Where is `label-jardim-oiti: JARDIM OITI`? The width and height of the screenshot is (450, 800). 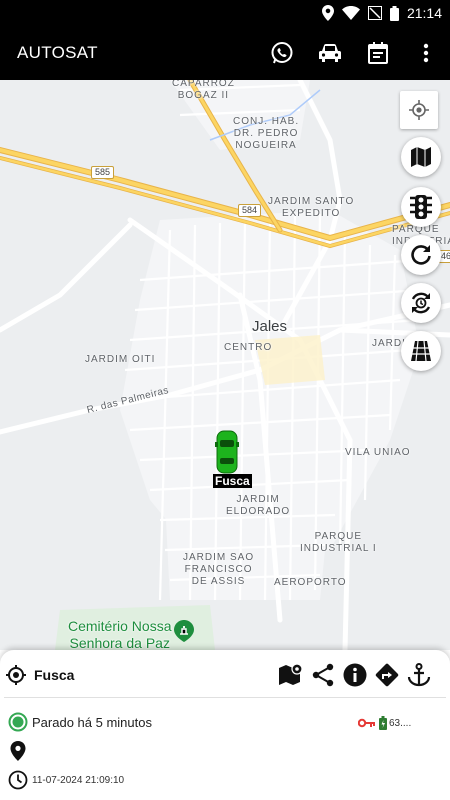 label-jardim-oiti: JARDIM OITI is located at coordinates (120, 359).